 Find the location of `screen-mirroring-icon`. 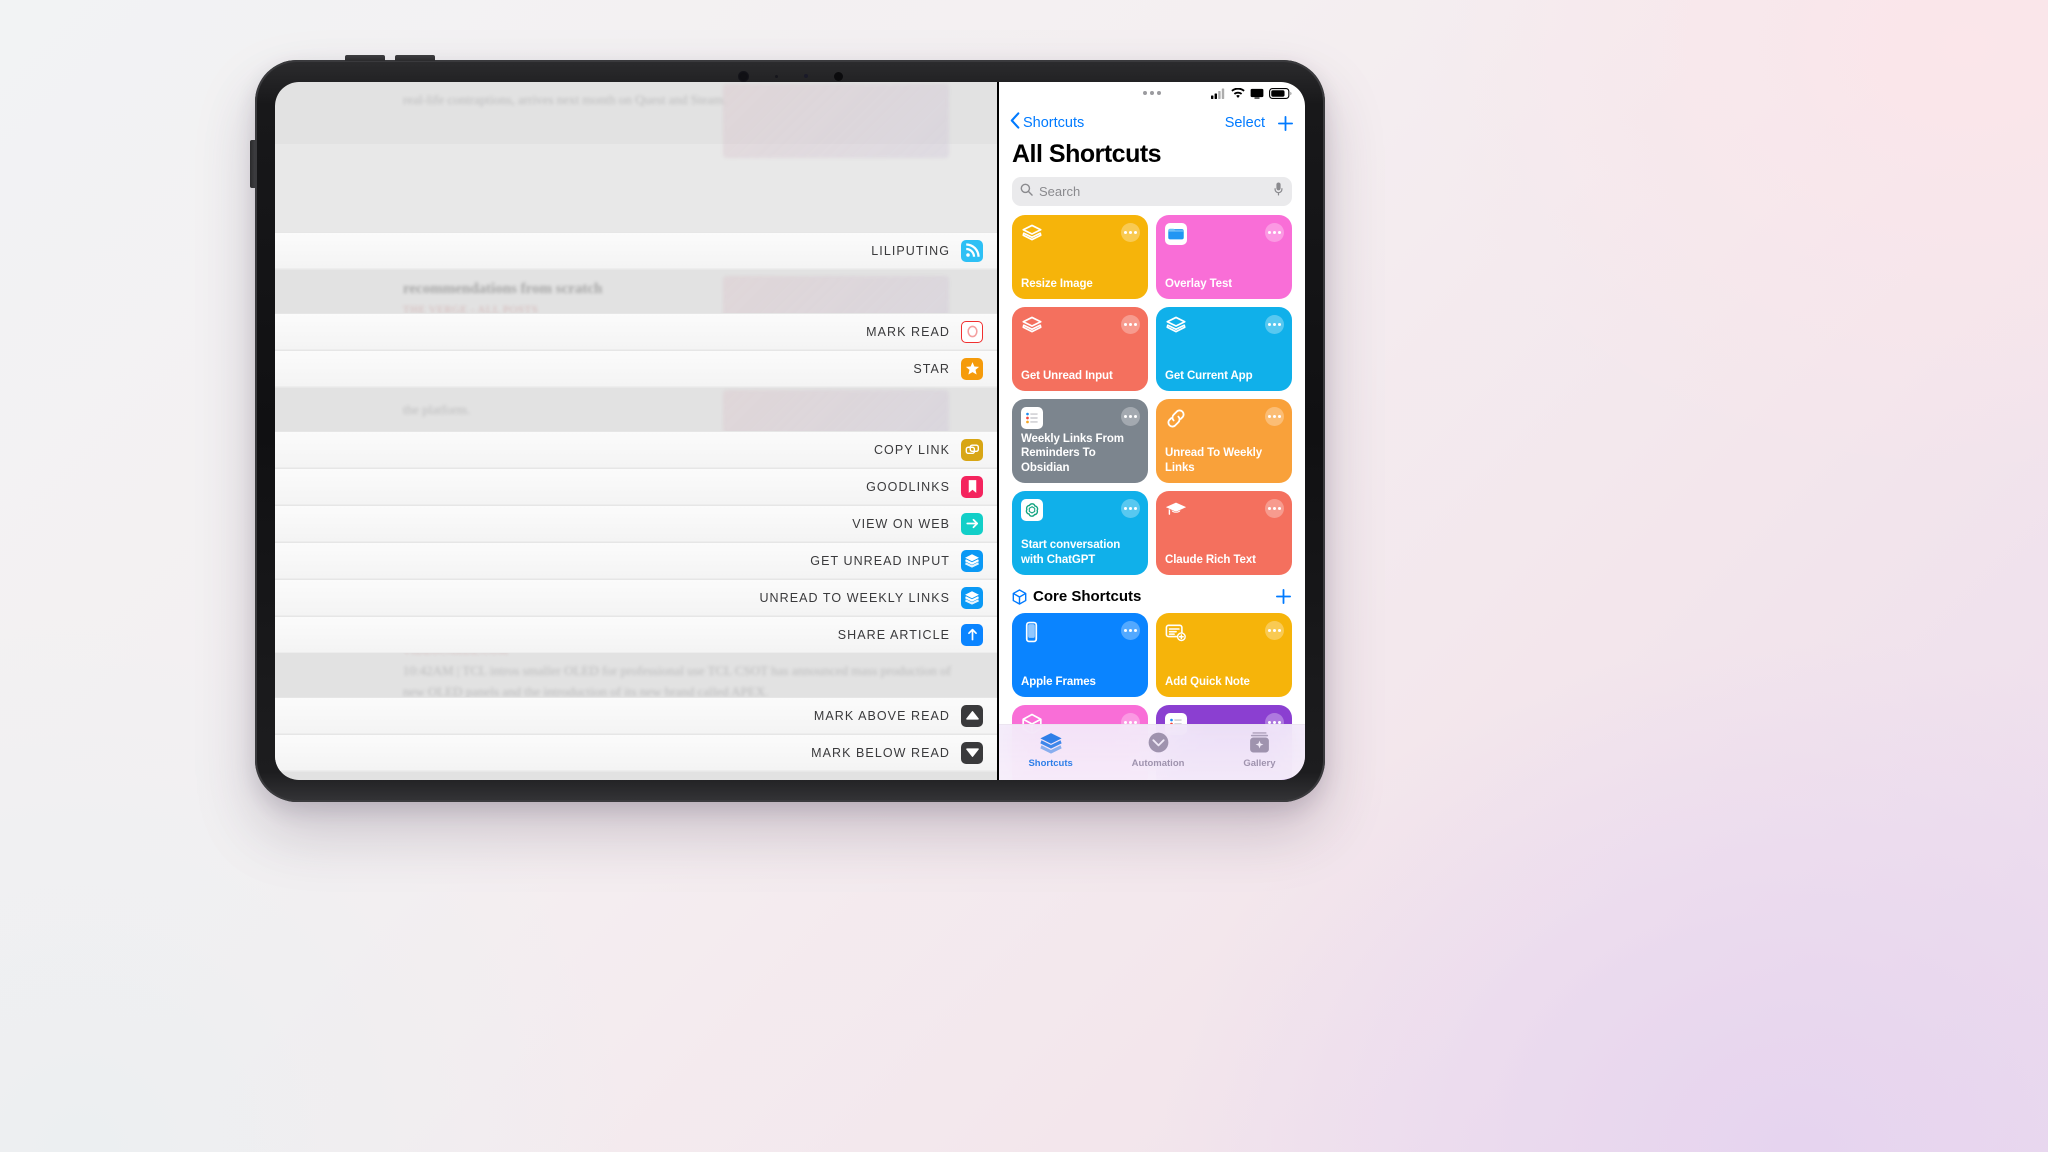

screen-mirroring-icon is located at coordinates (1257, 95).